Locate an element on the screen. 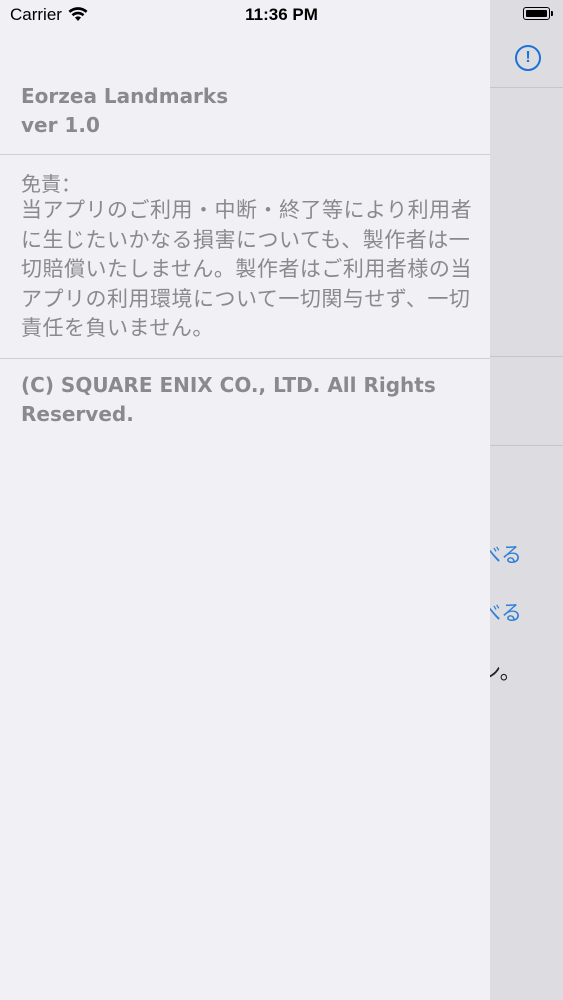  app-name: Eorzea Landmarks is located at coordinates (125, 96).